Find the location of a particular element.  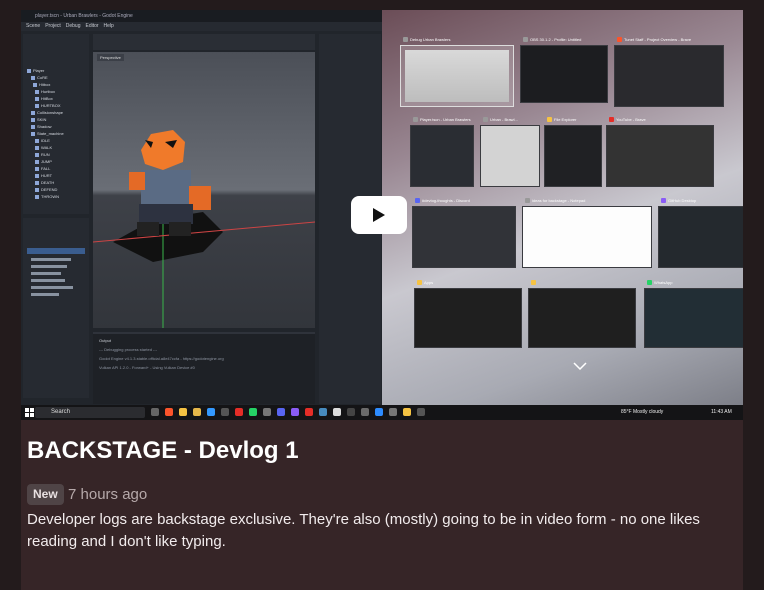

new-badge: New is located at coordinates (45, 494).